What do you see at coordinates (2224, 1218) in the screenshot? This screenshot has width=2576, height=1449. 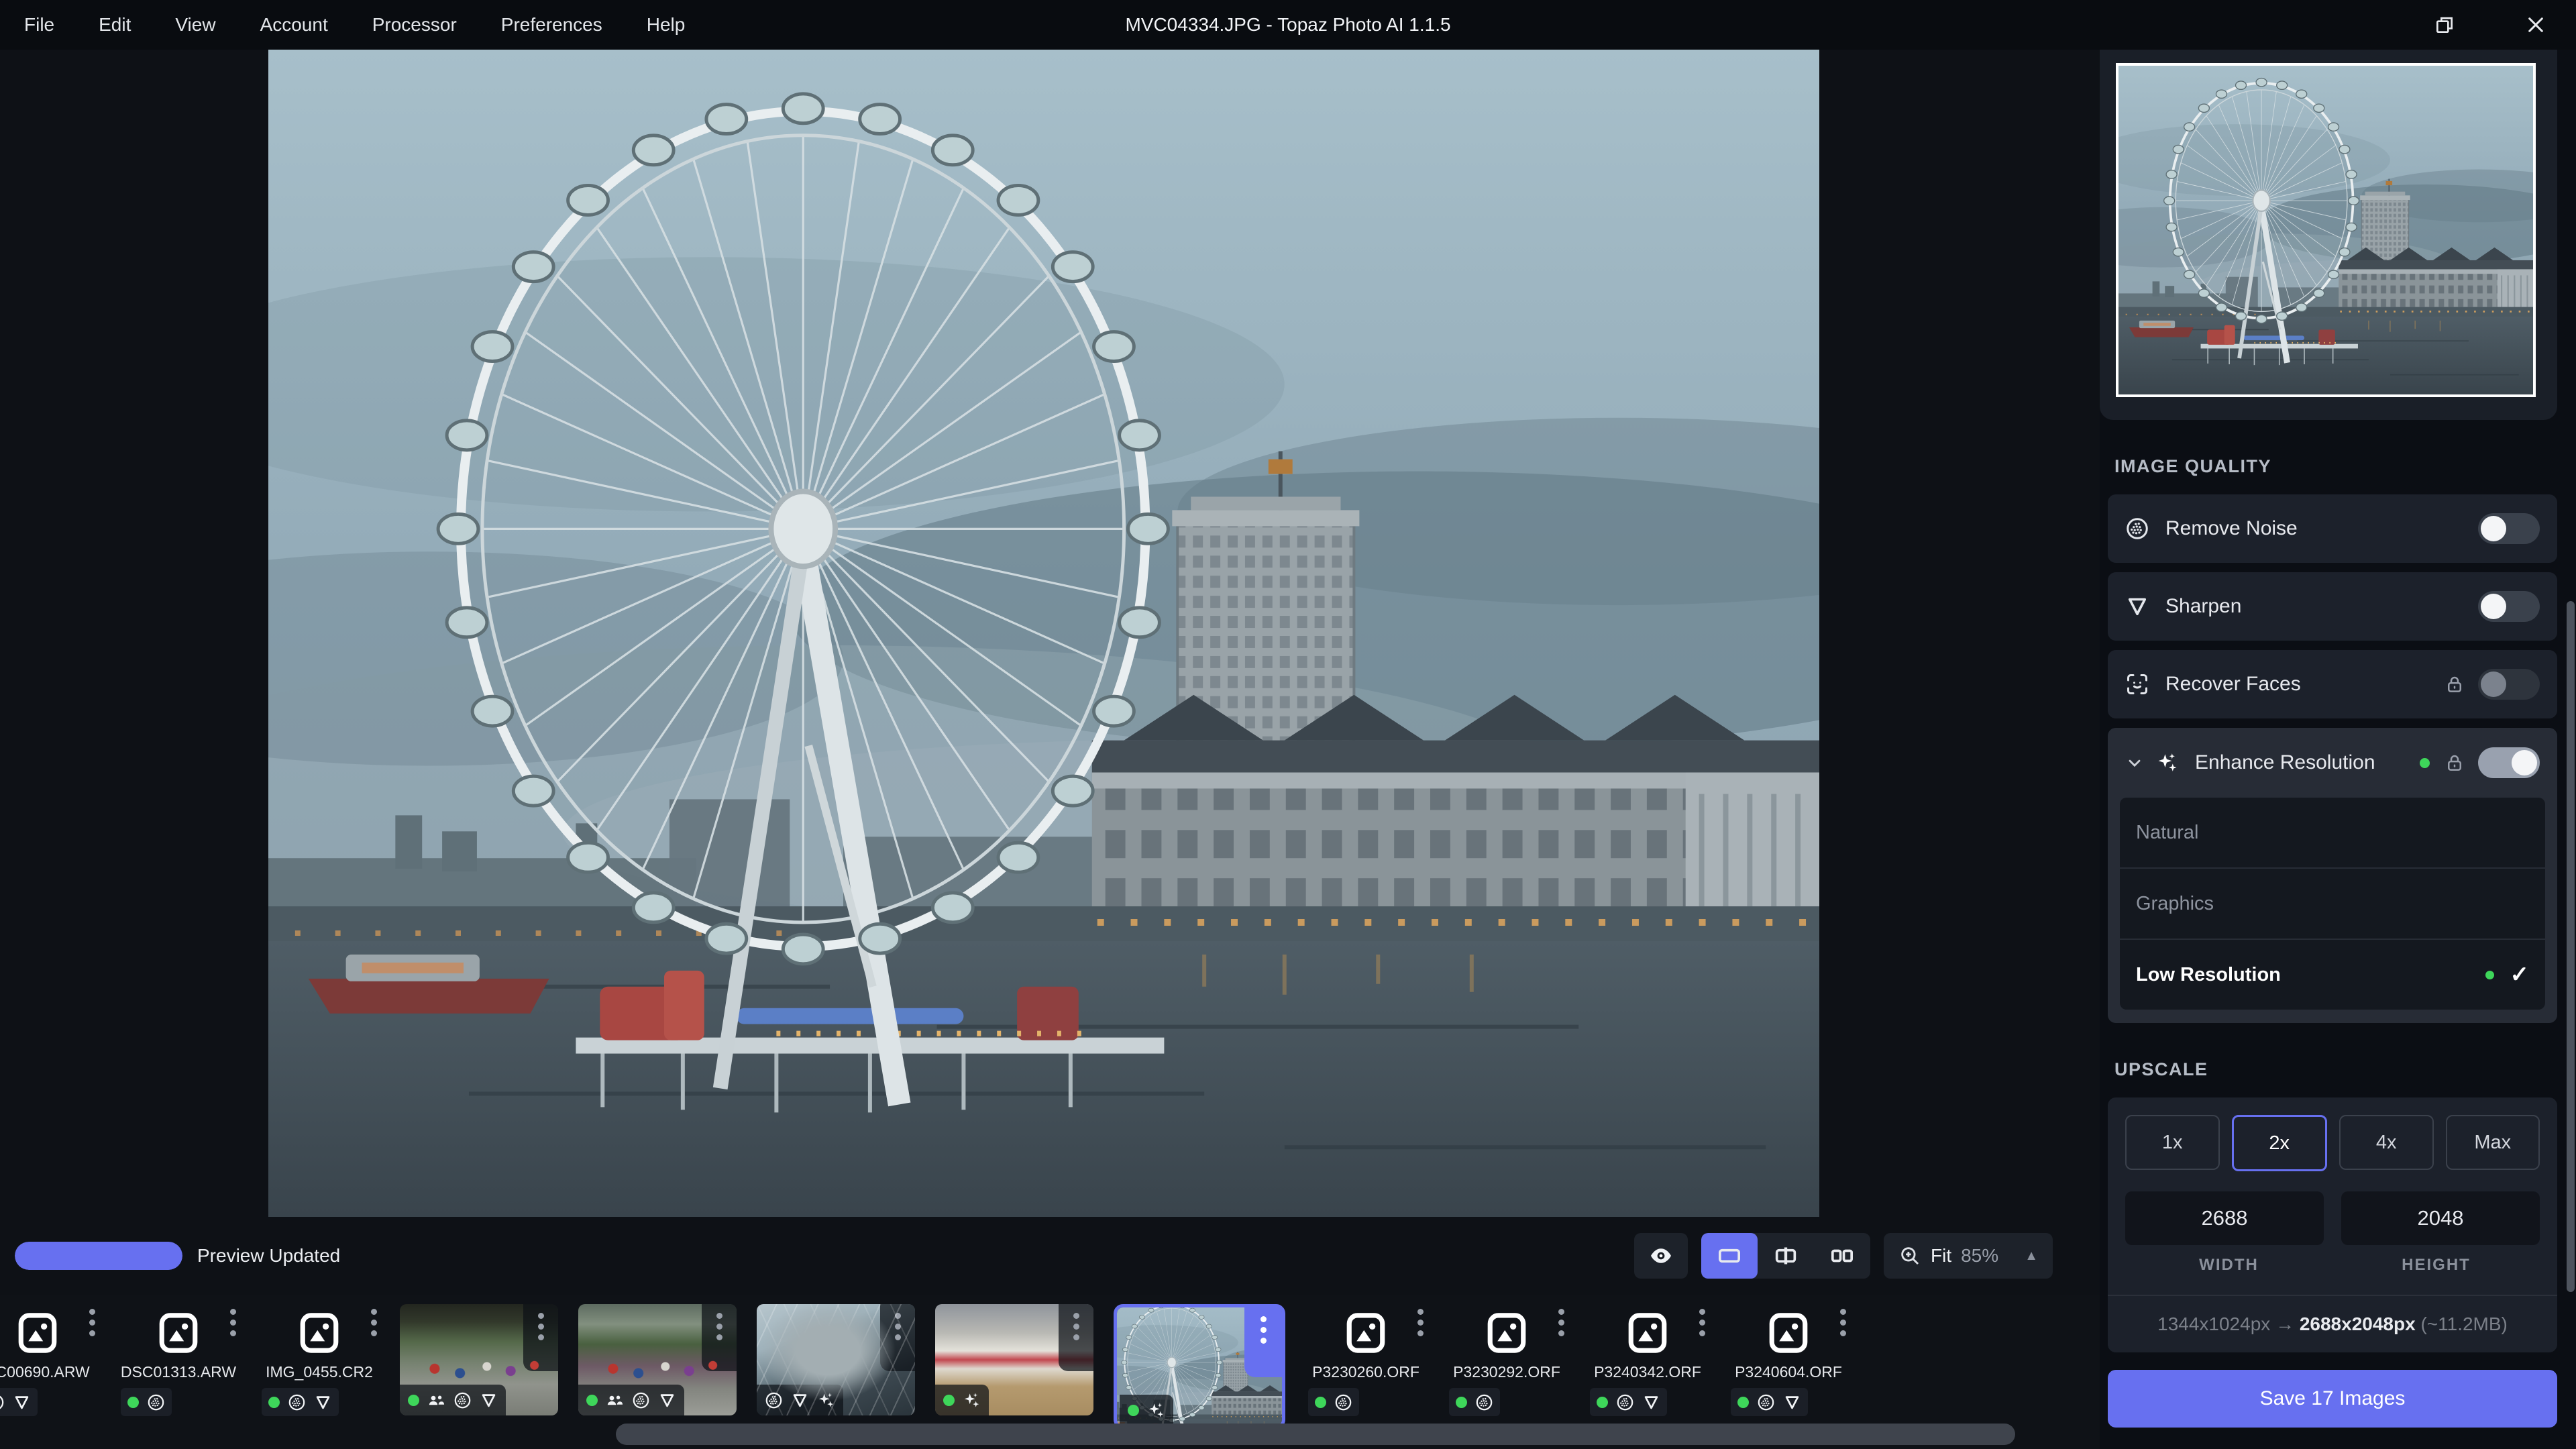 I see `width-field: 2688` at bounding box center [2224, 1218].